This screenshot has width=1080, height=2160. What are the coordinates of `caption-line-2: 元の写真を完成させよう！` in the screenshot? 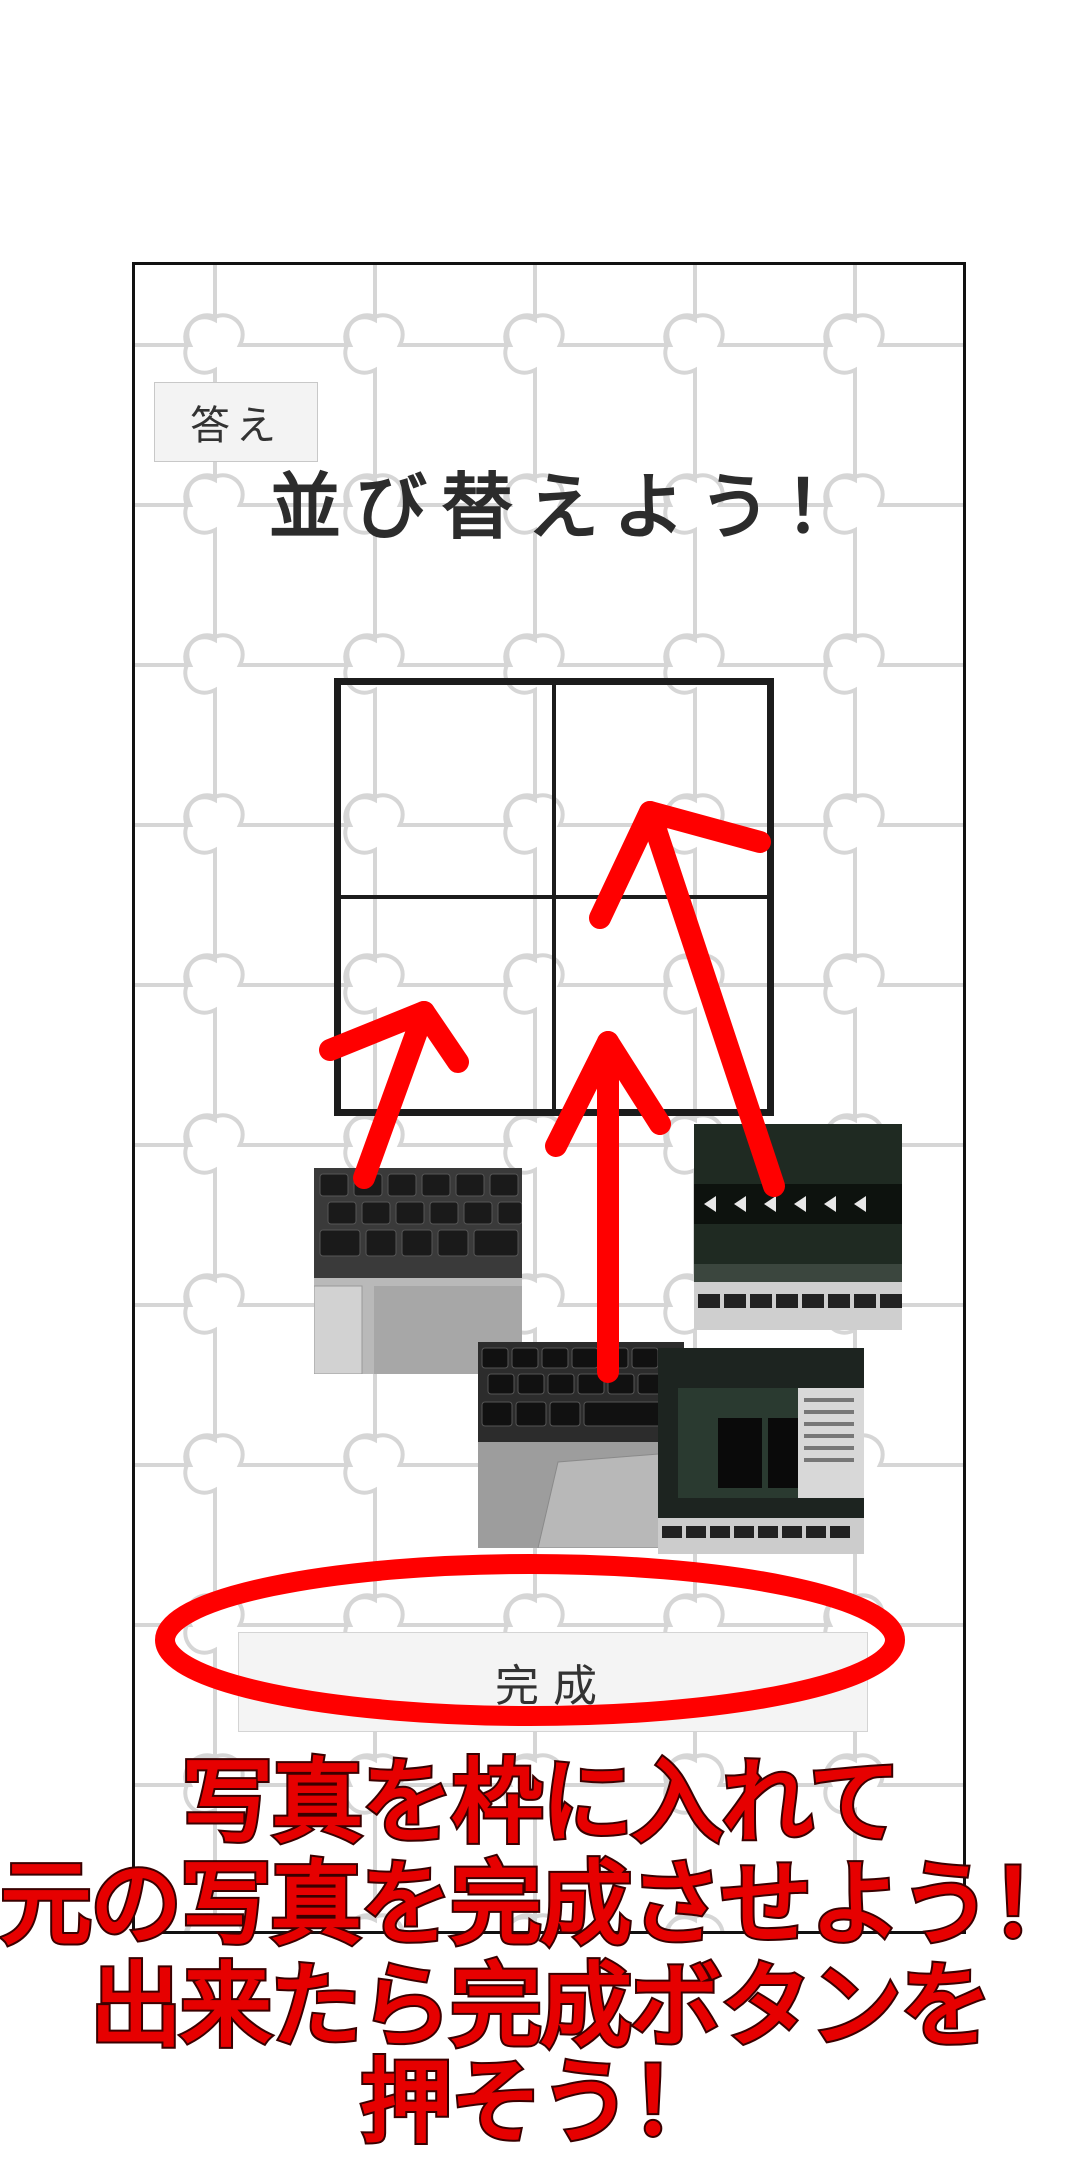 It's located at (540, 1904).